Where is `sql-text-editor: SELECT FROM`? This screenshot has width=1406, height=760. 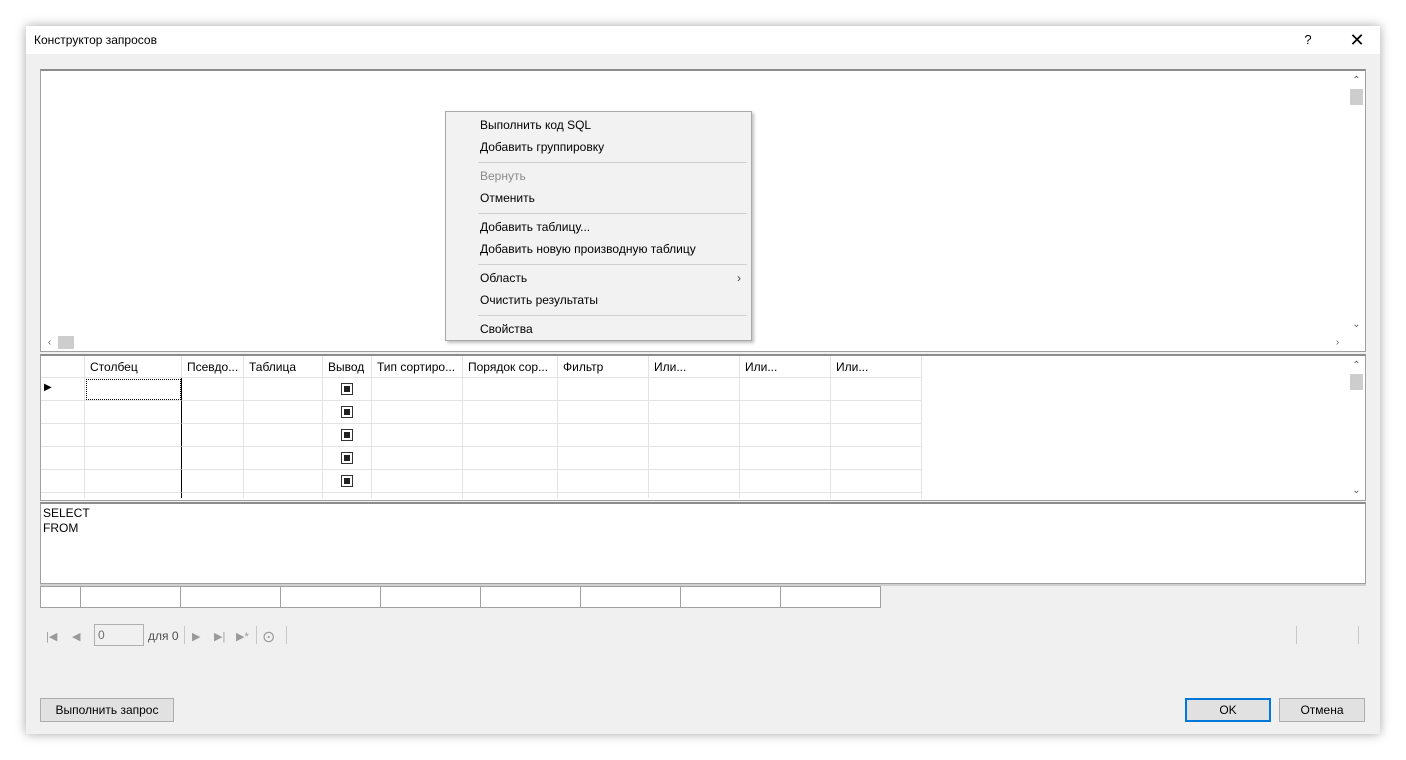
sql-text-editor: SELECT FROM is located at coordinates (66, 521).